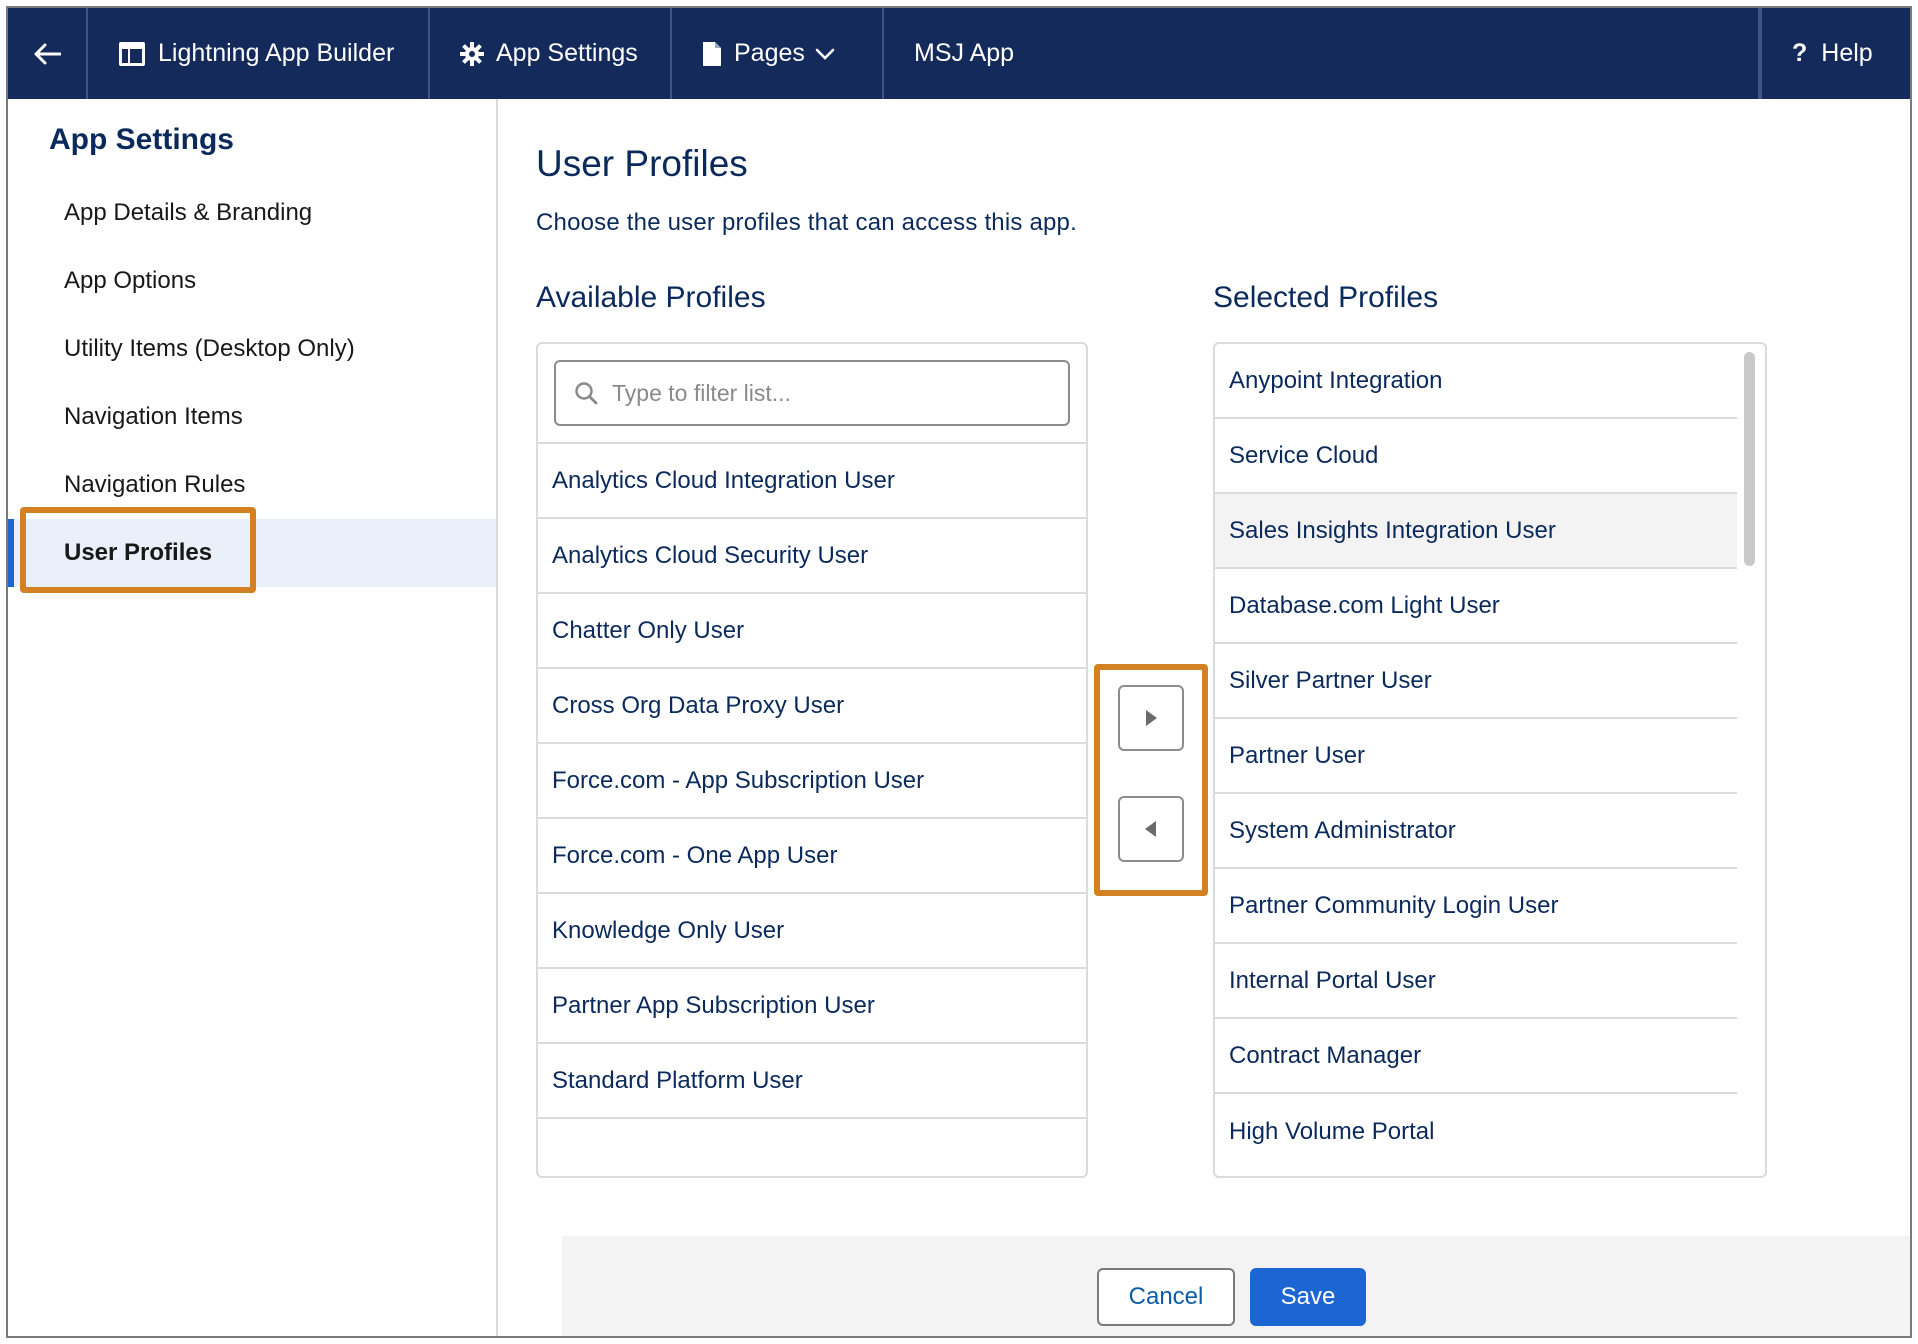  What do you see at coordinates (964, 53) in the screenshot?
I see `app-name-label: MSJ App` at bounding box center [964, 53].